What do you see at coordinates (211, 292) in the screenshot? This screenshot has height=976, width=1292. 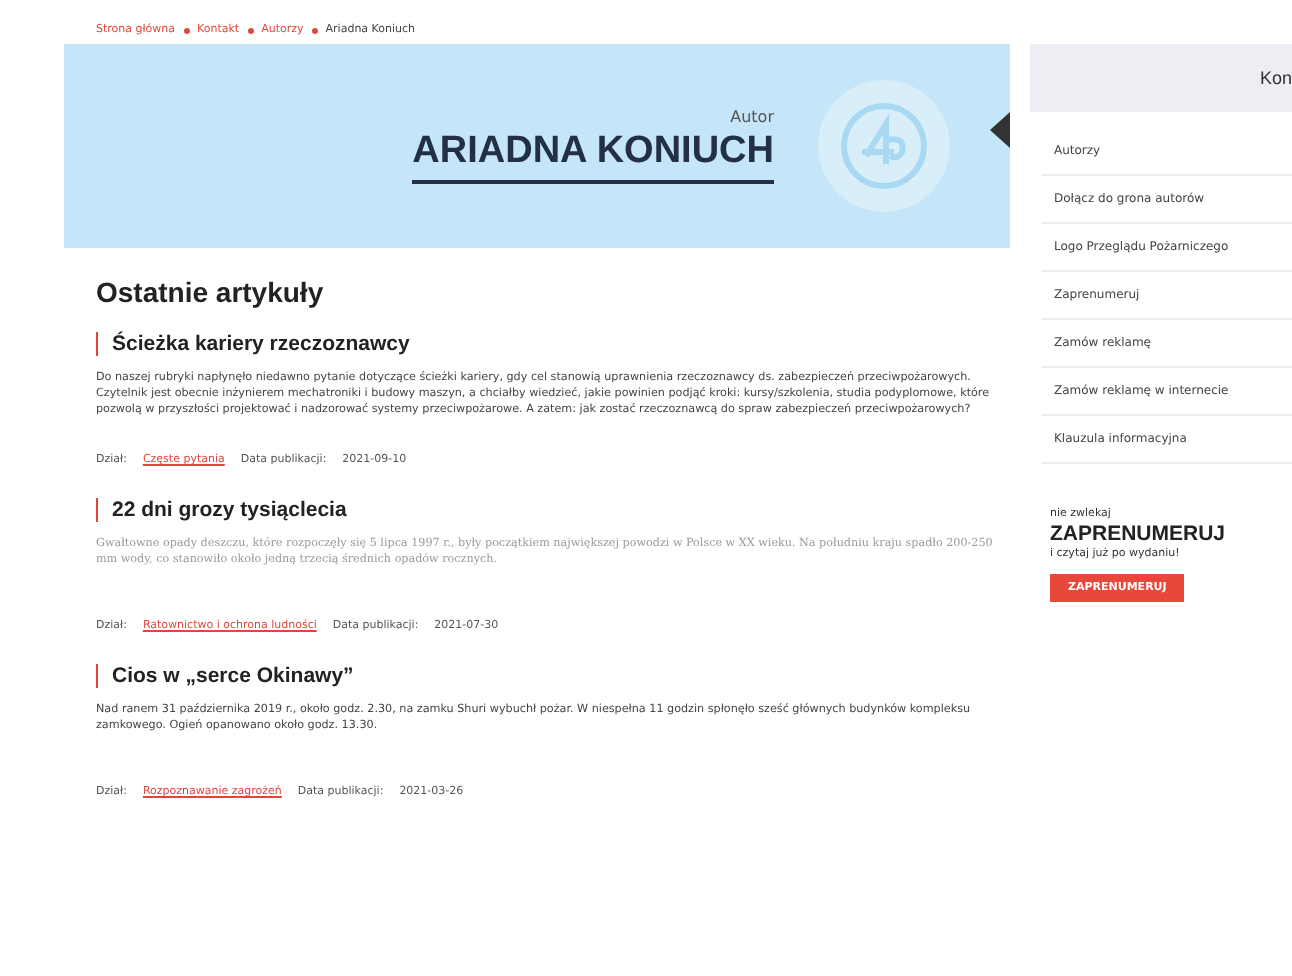 I see `section-heading: Ostatnie artykuły` at bounding box center [211, 292].